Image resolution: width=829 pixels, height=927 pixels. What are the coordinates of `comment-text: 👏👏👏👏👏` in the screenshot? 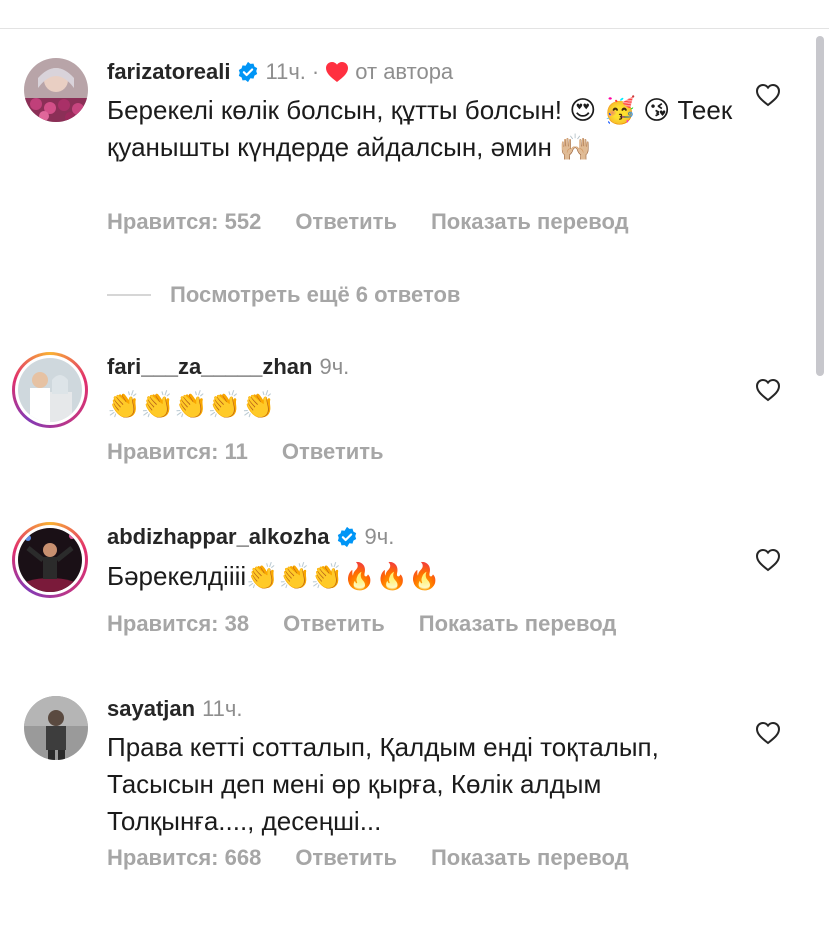 It's located at (191, 405).